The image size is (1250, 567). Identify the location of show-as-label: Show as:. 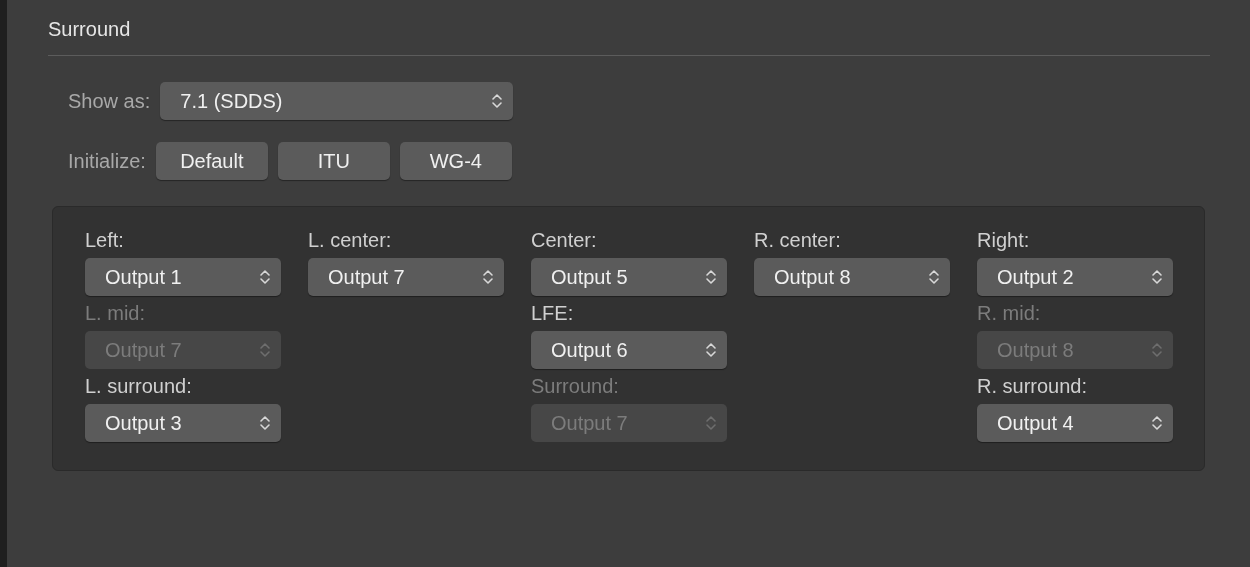
(109, 101).